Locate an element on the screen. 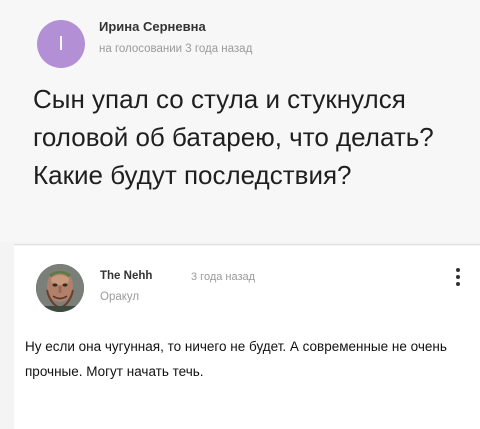 The height and width of the screenshot is (429, 480). author-avatar: I is located at coordinates (61, 44).